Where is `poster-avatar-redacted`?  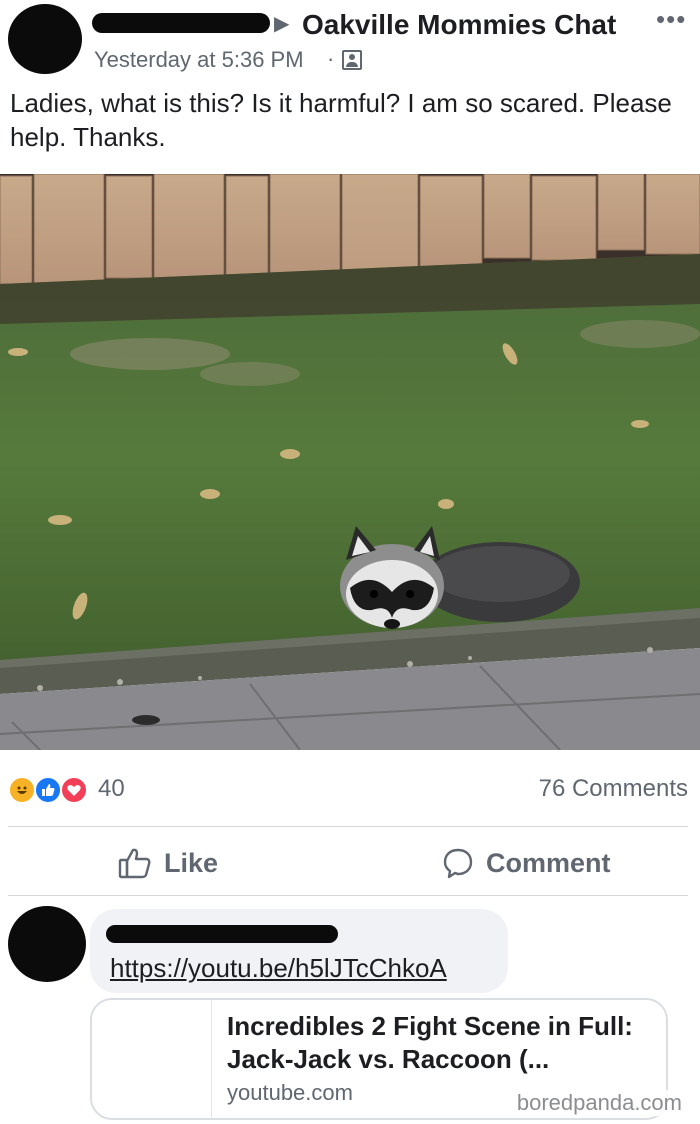
poster-avatar-redacted is located at coordinates (45, 39).